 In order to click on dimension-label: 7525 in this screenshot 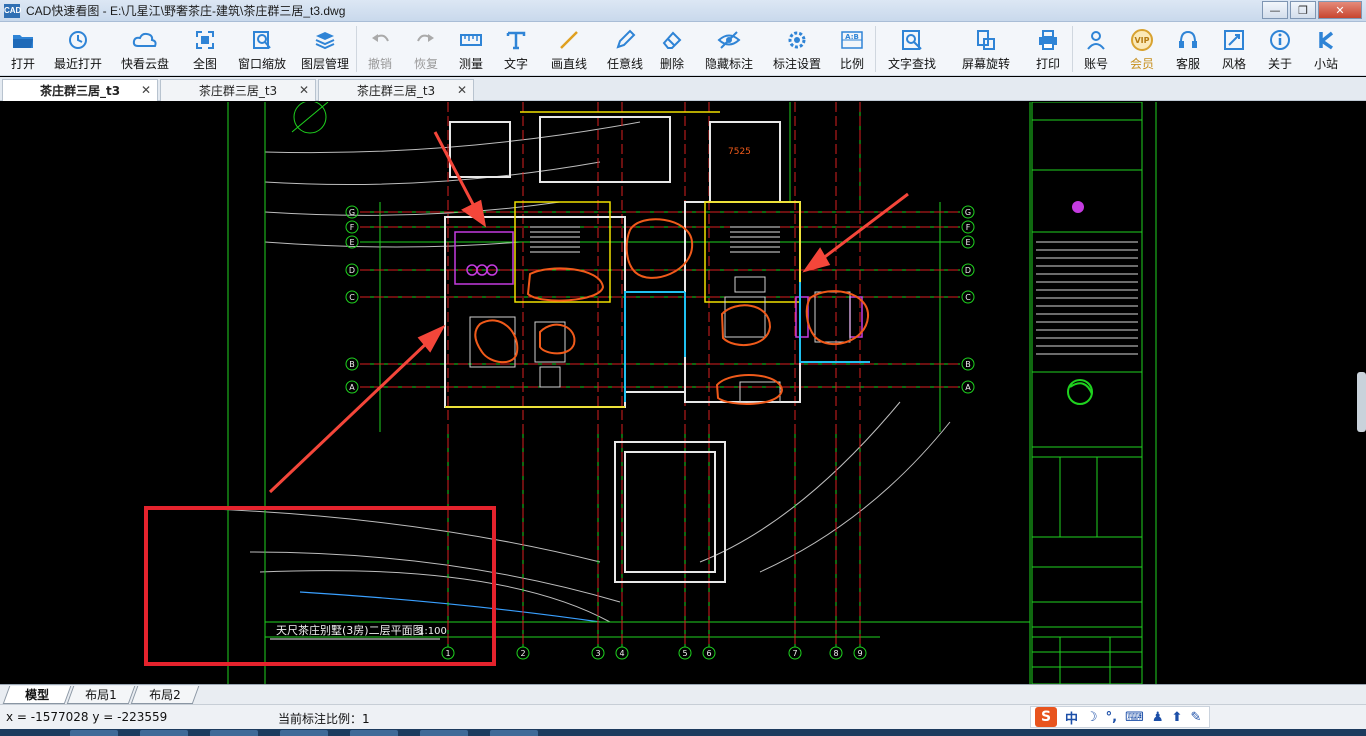, I will do `click(739, 152)`.